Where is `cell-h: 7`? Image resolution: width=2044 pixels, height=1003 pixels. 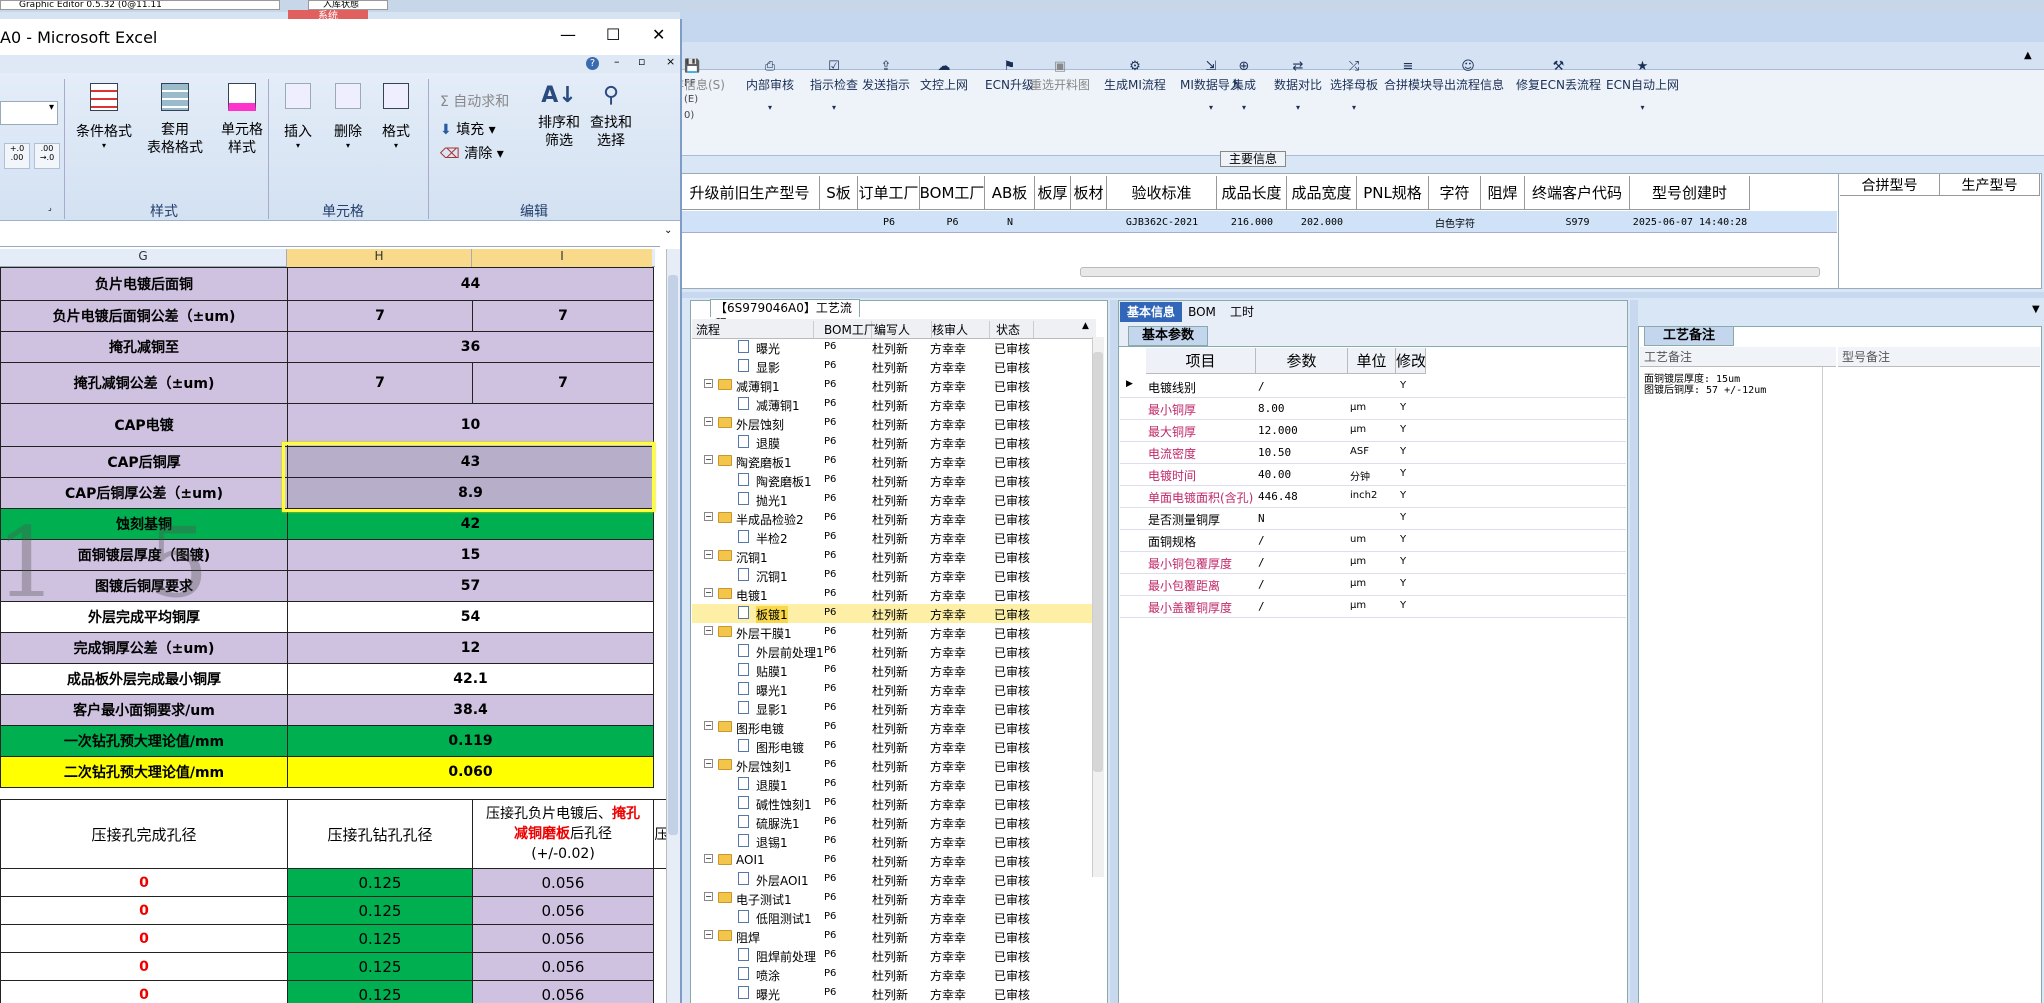 cell-h: 7 is located at coordinates (380, 383).